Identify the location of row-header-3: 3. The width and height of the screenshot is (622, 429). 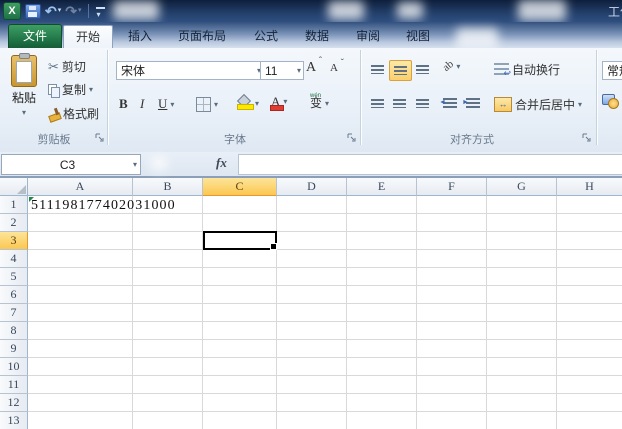
(14, 241).